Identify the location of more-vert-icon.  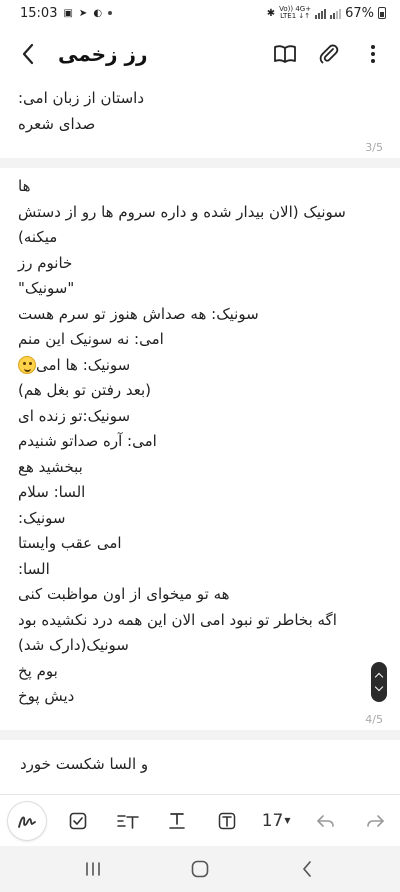
(373, 54).